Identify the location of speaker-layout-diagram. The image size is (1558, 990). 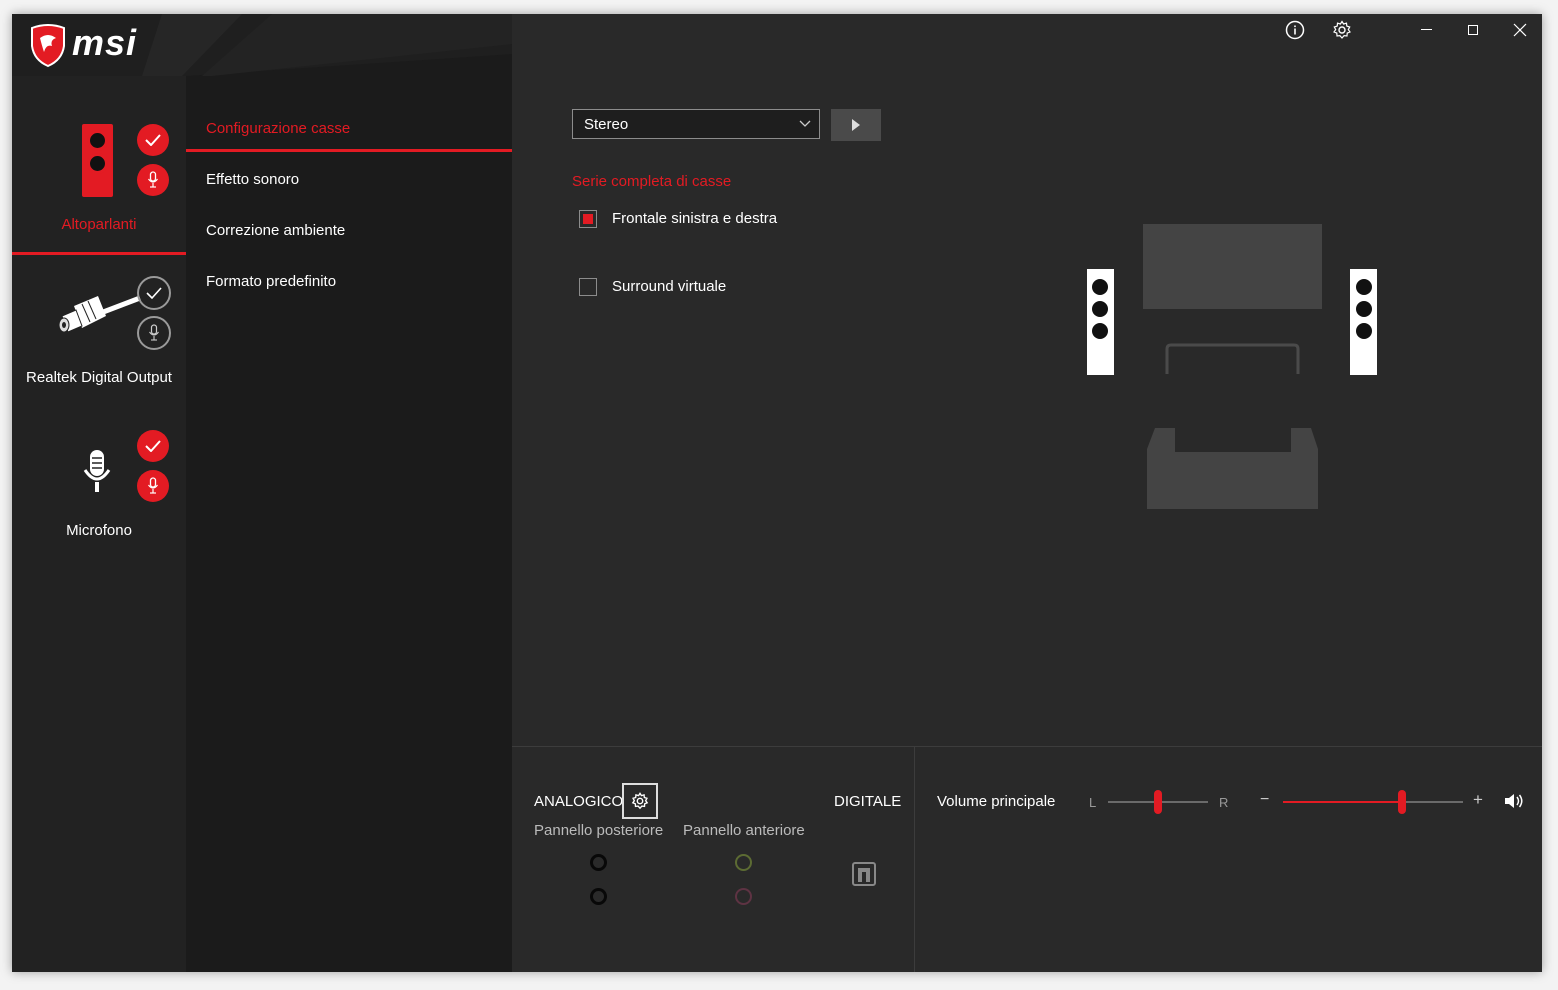
(1232, 366).